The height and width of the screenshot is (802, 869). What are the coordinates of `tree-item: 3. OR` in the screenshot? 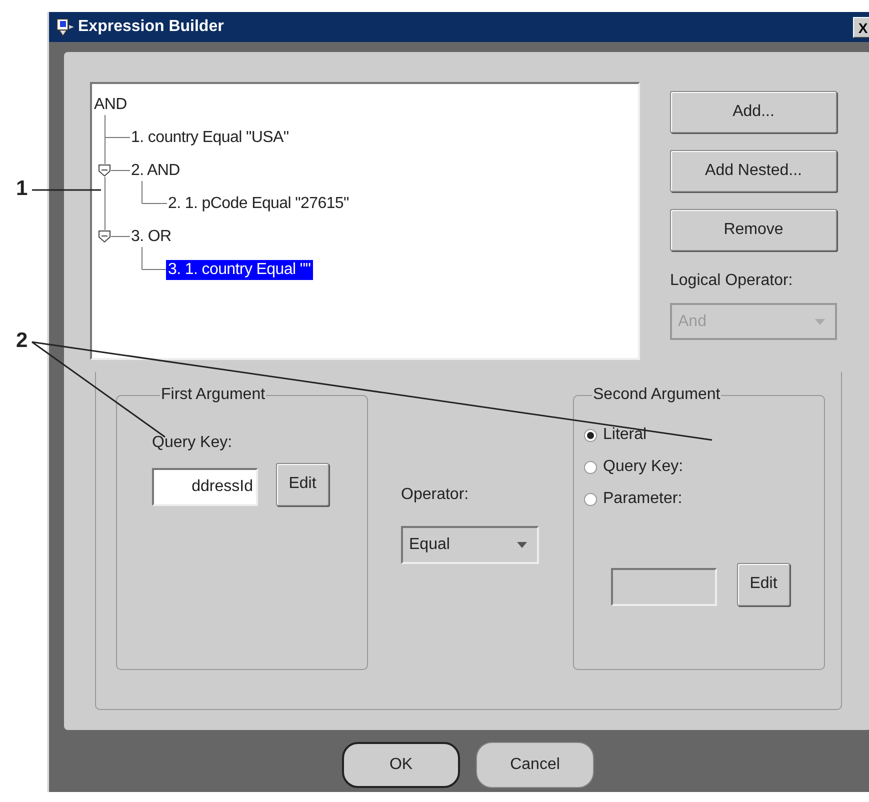 It's located at (151, 236).